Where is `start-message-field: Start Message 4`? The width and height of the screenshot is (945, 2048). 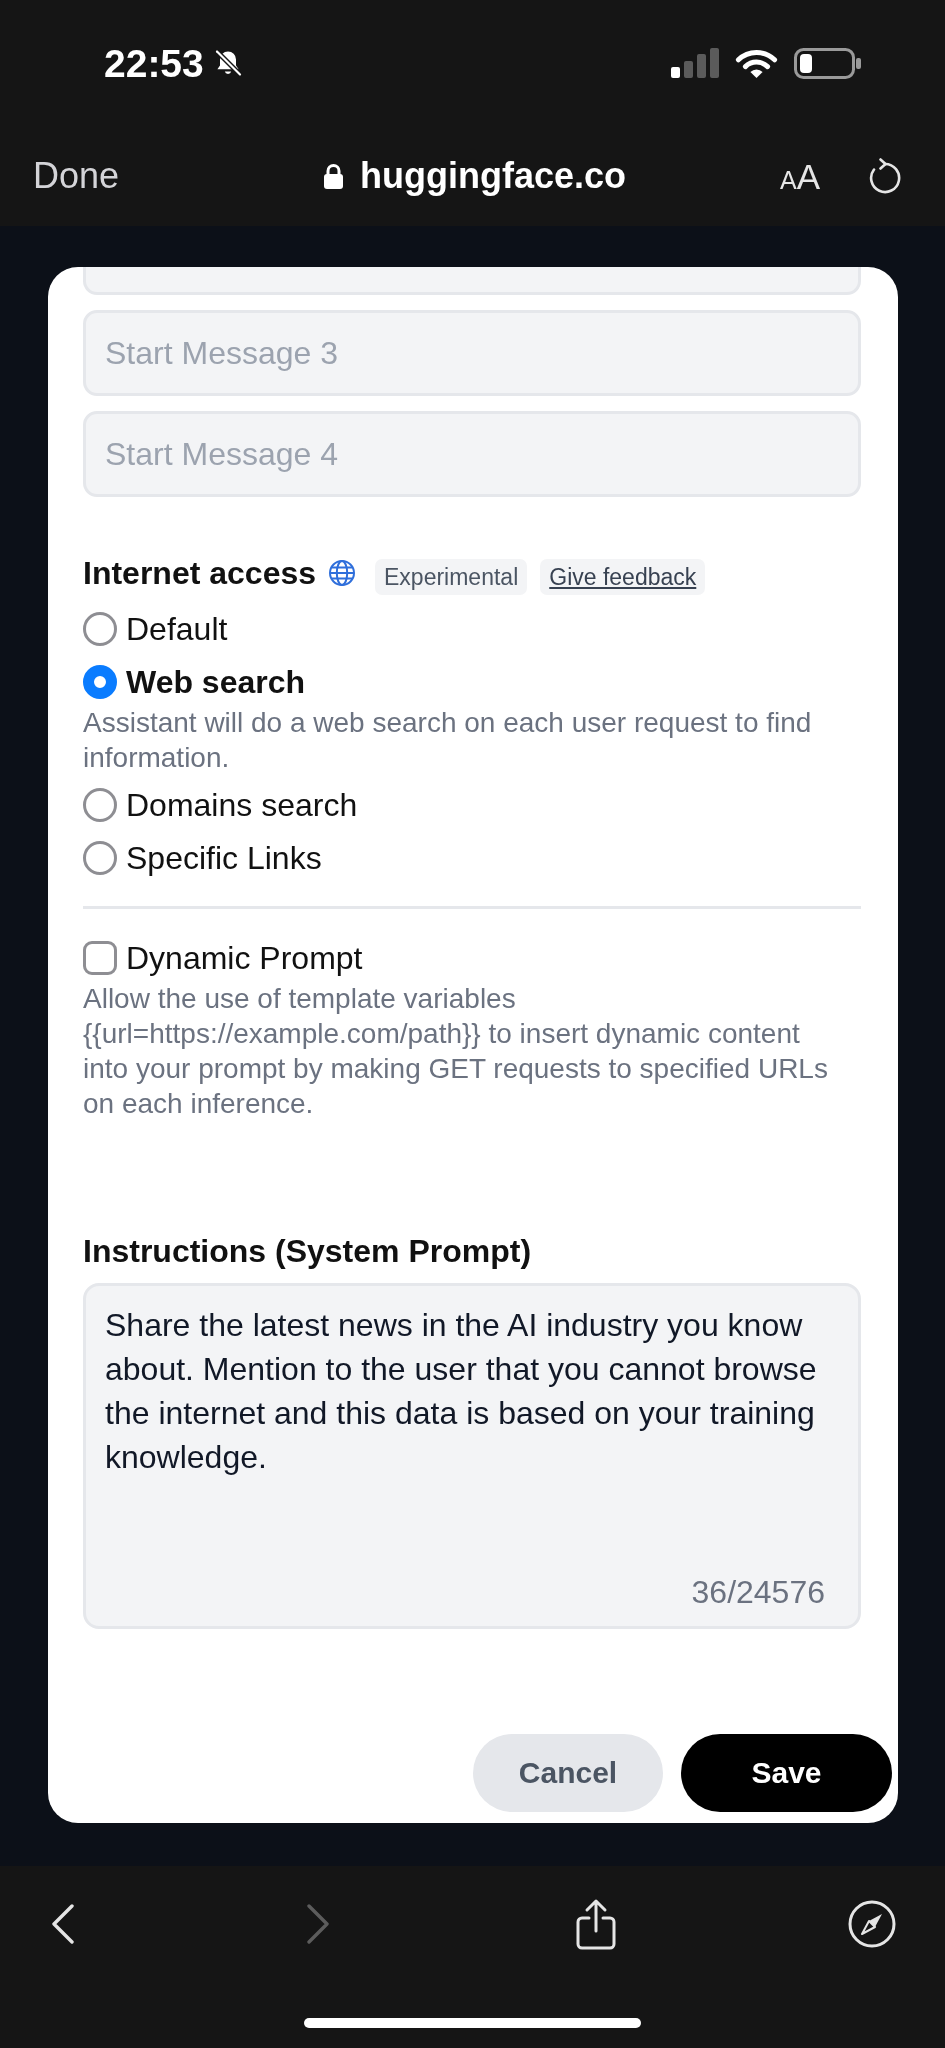 start-message-field: Start Message 4 is located at coordinates (472, 454).